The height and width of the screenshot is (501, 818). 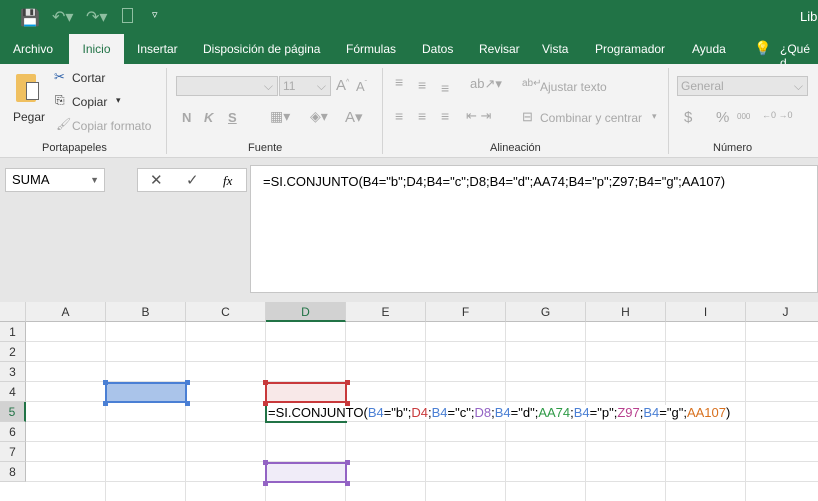 I want to click on row-header-4: 4, so click(x=13, y=392).